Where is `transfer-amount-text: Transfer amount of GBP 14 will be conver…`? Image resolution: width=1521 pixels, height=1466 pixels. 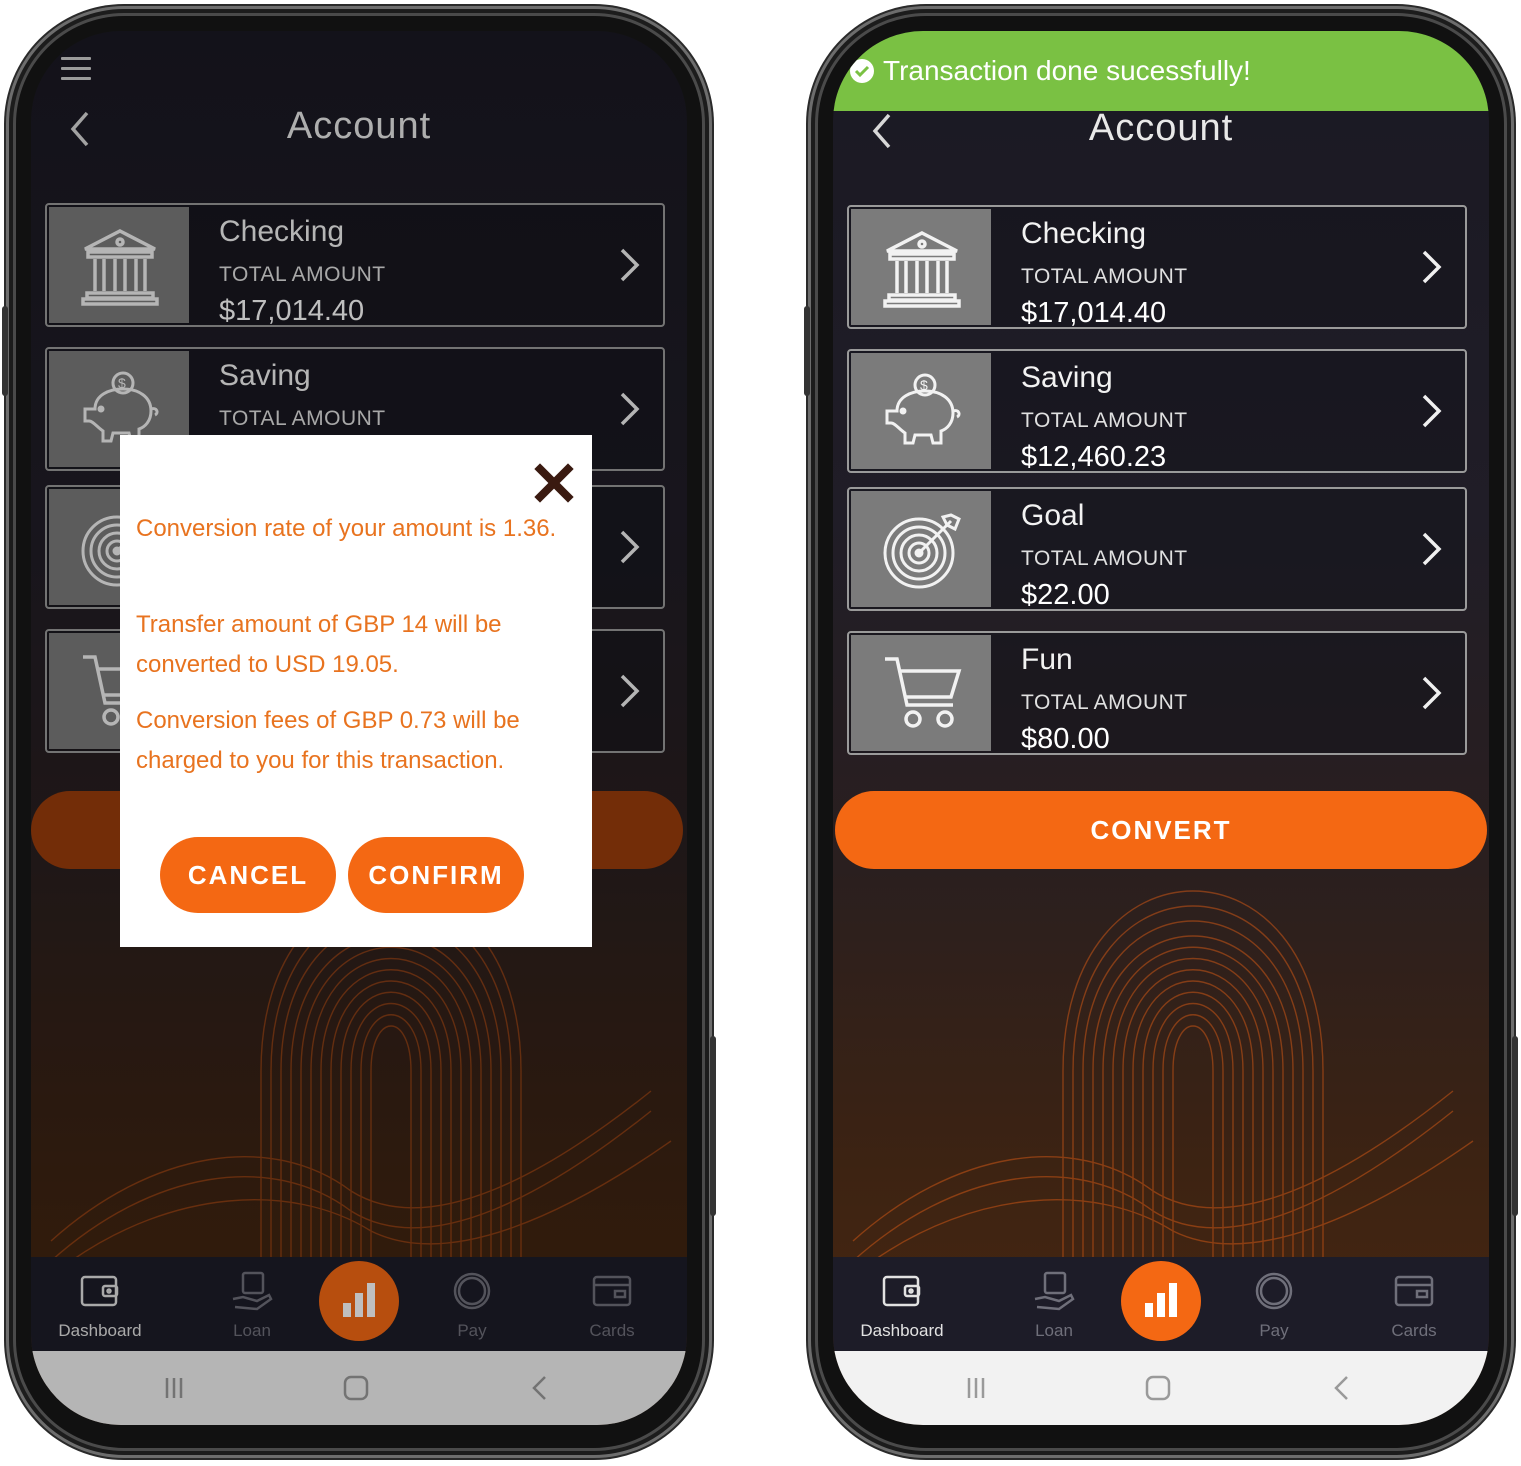
transfer-amount-text: Transfer amount of GBP 14 will be conver… is located at coordinates (319, 644).